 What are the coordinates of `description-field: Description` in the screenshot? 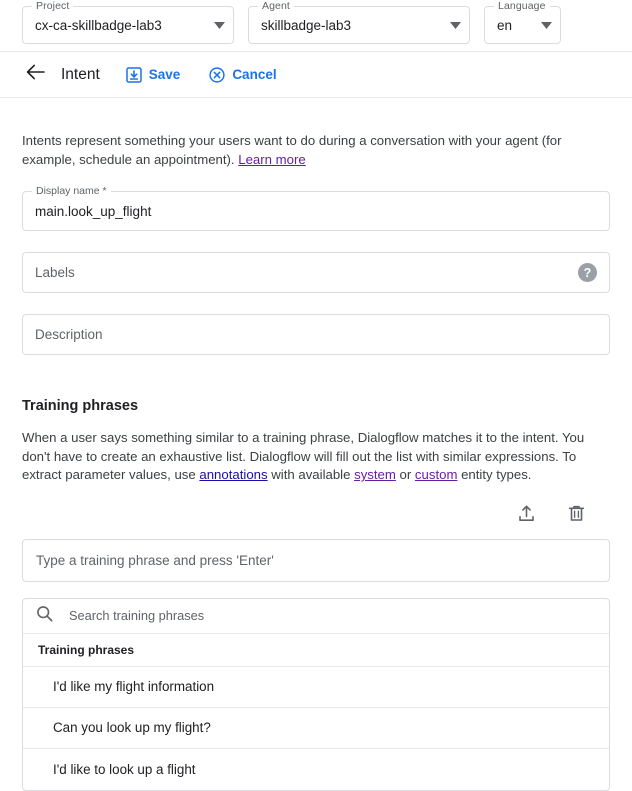 It's located at (316, 335).